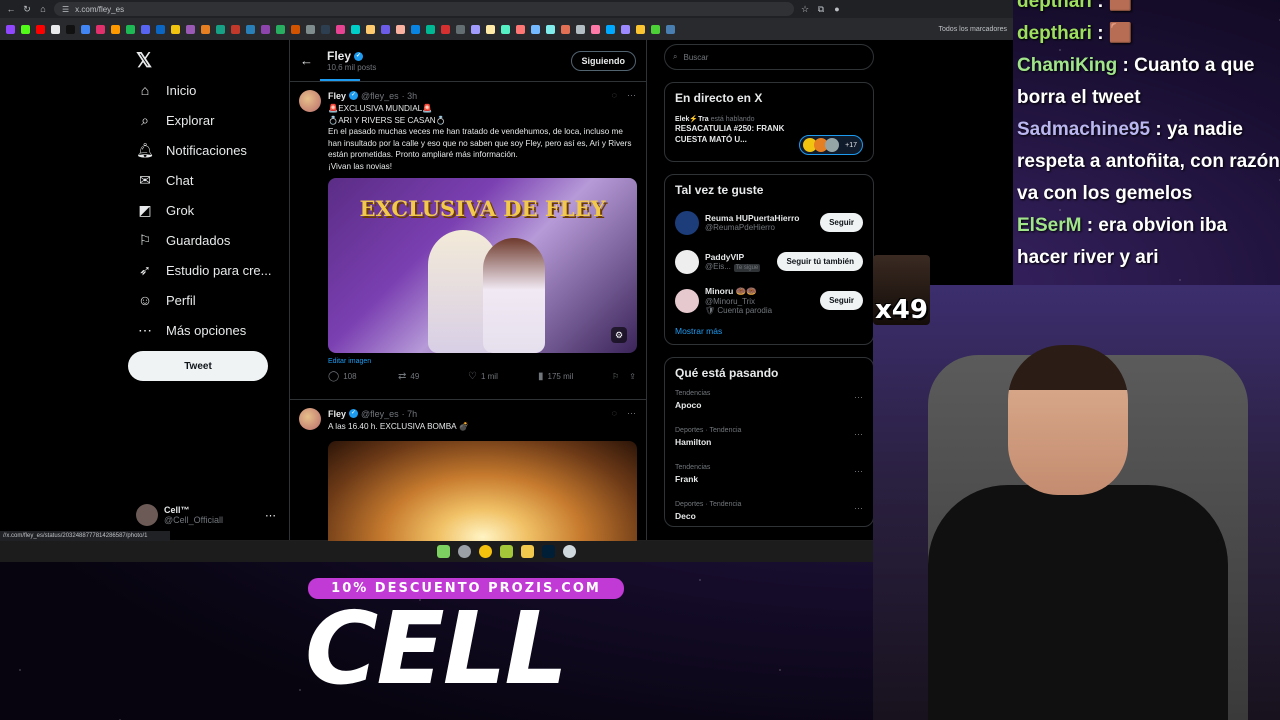  I want to click on account-switcher: Cell™ @Cell_Officiall ⋯, so click(206, 515).